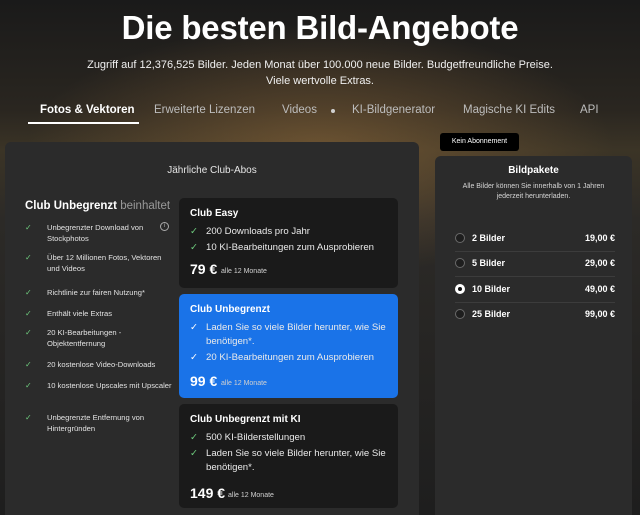  I want to click on plan-price: 79 €, so click(204, 269).